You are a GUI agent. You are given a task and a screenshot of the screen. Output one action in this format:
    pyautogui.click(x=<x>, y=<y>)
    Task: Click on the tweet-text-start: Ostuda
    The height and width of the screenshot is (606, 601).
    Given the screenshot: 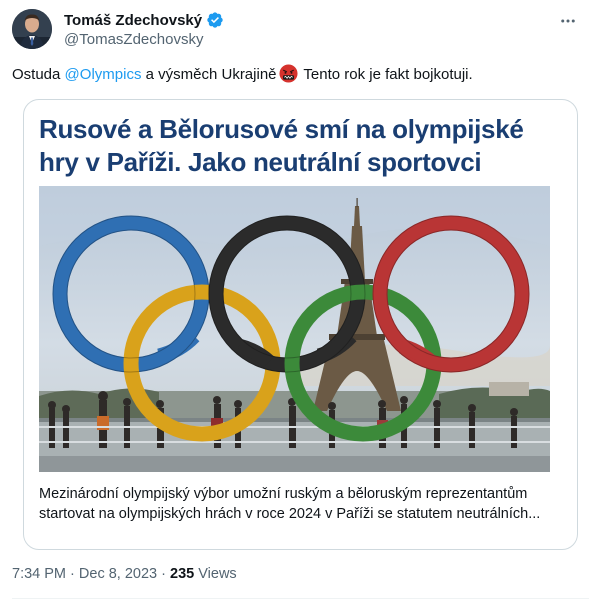 What is the action you would take?
    pyautogui.click(x=36, y=74)
    